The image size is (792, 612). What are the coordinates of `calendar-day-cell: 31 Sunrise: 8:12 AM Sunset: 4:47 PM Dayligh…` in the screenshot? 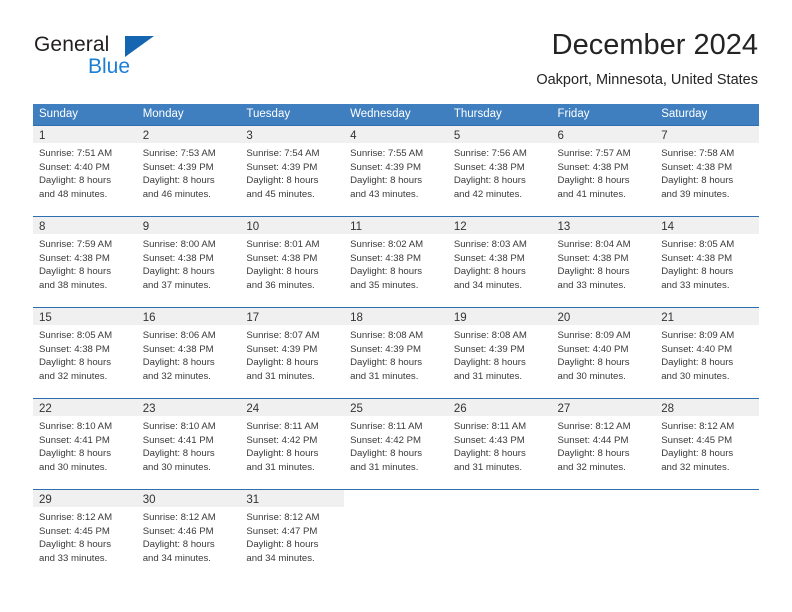 It's located at (292, 535).